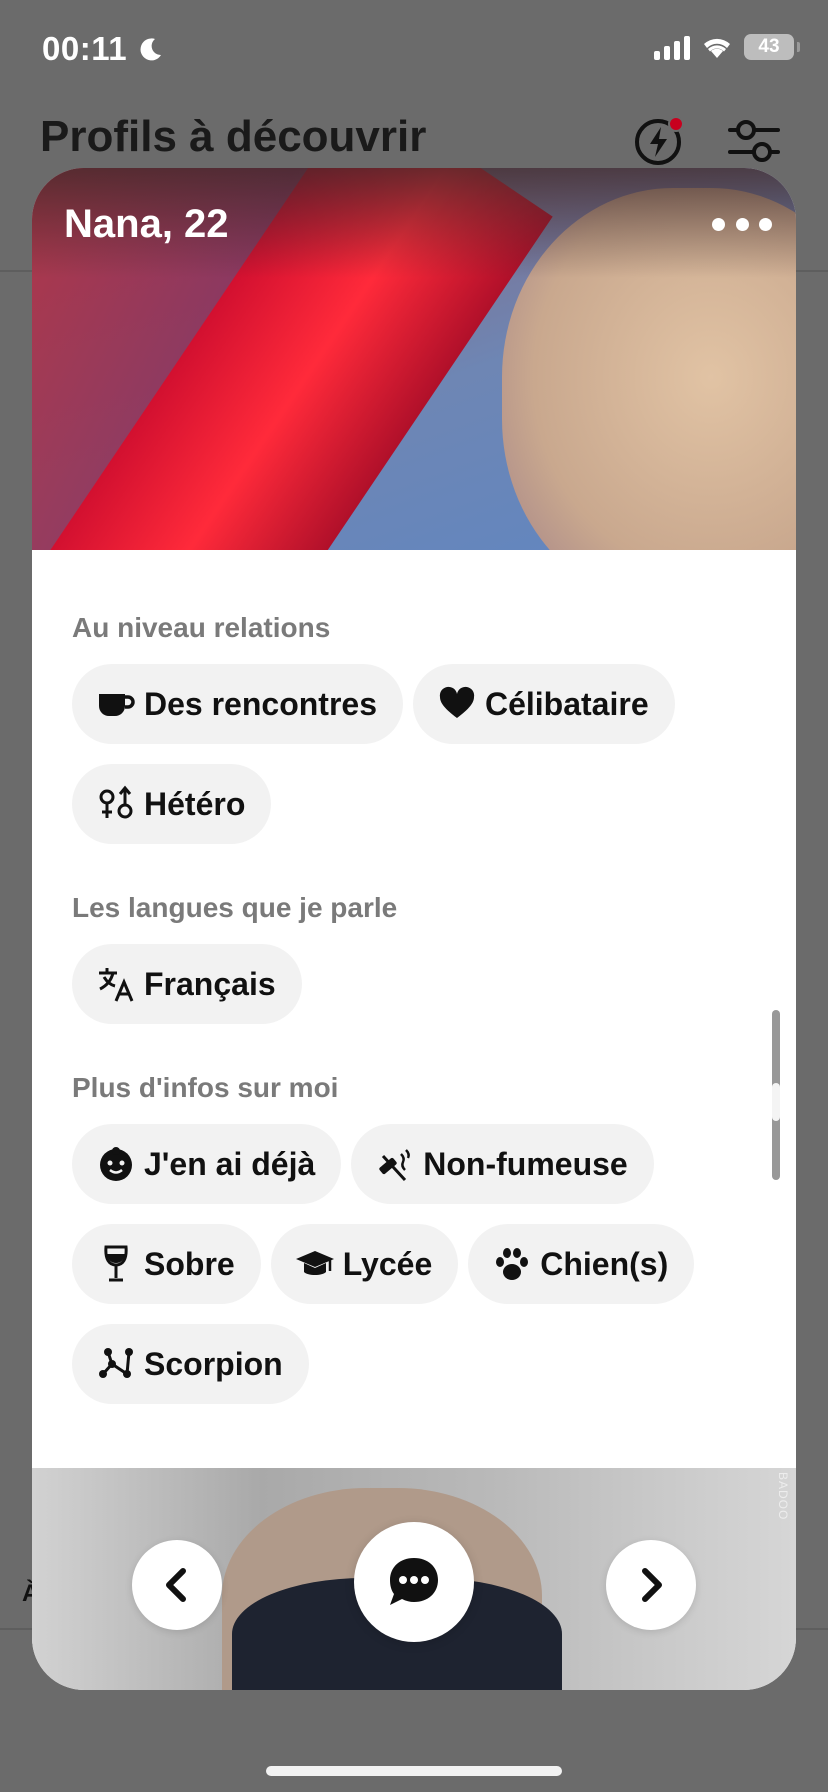 The width and height of the screenshot is (828, 1792). What do you see at coordinates (387, 1263) in the screenshot?
I see `chip-label: Lycée` at bounding box center [387, 1263].